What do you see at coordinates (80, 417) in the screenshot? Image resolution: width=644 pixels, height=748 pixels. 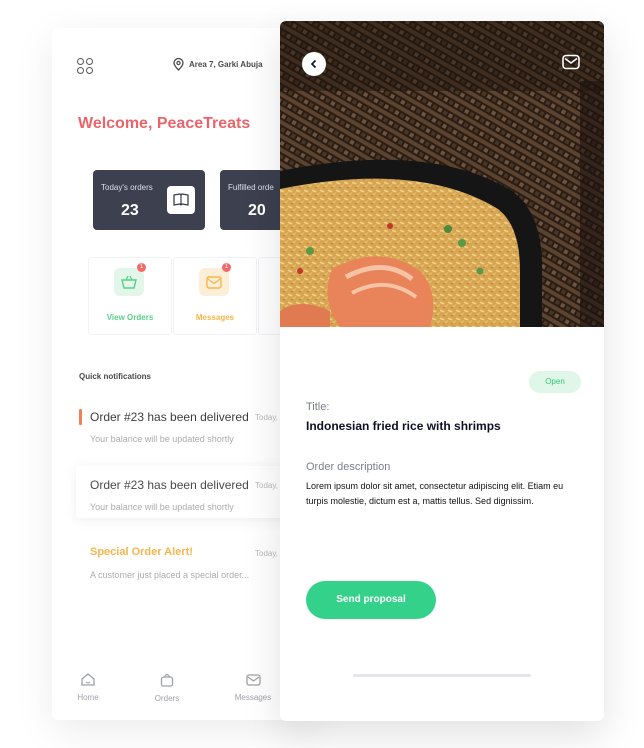 I see `notification-accent-bar` at bounding box center [80, 417].